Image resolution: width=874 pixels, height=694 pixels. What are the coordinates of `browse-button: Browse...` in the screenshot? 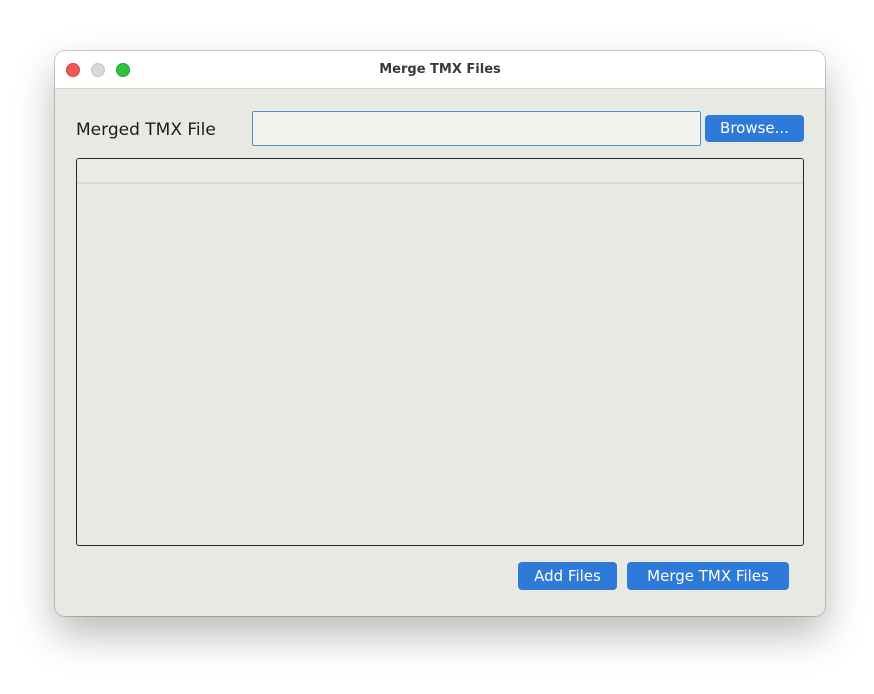 It's located at (754, 128).